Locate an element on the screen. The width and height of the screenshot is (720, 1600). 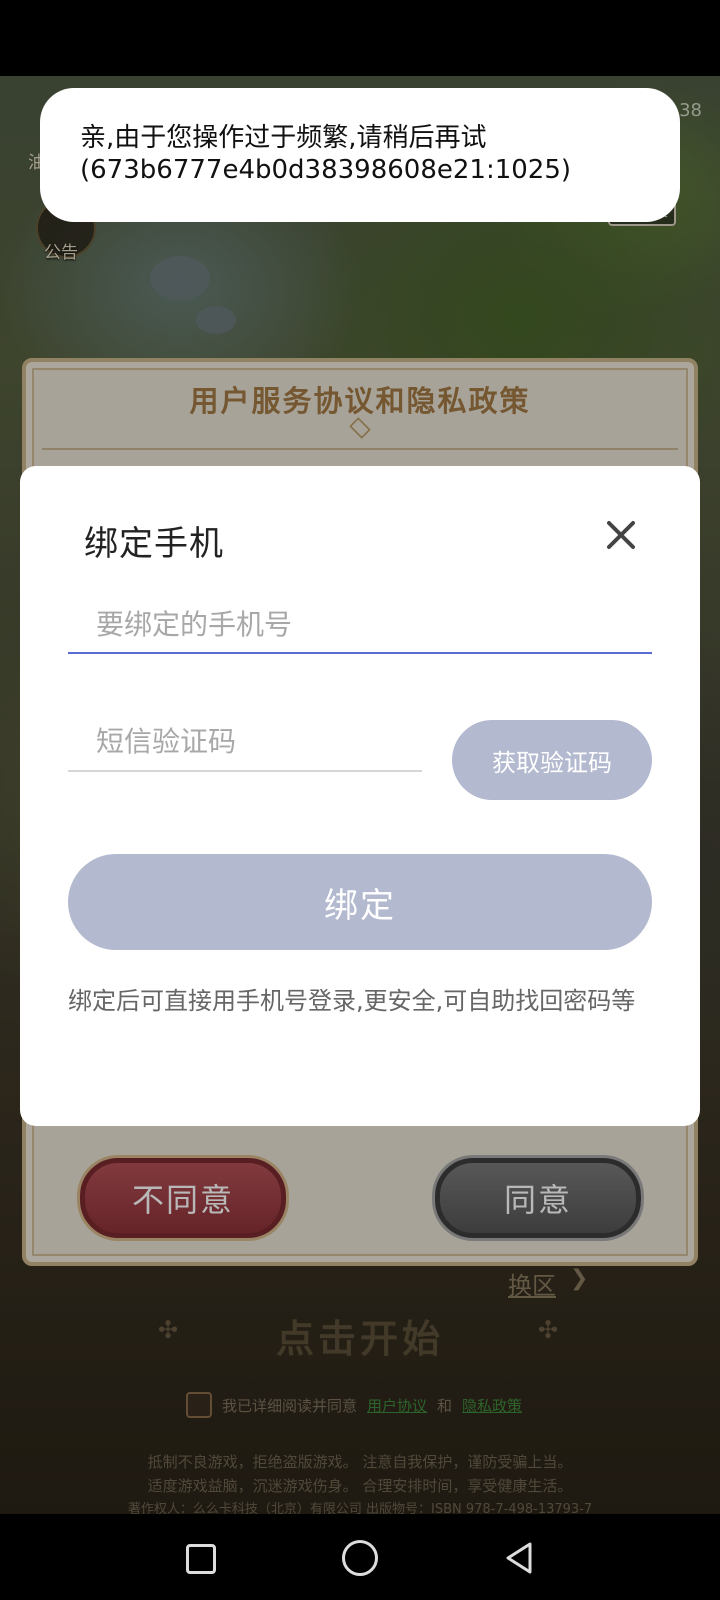
back-icon-shape is located at coordinates (519, 1558).